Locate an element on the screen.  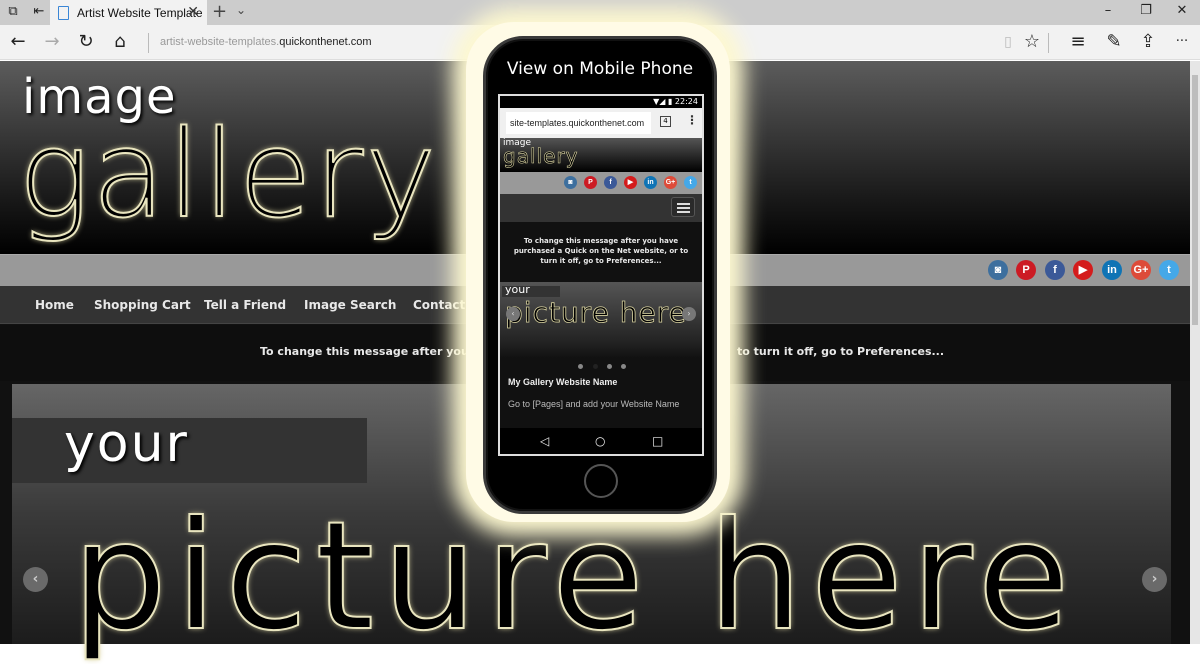
refresh-icon: ↻ is located at coordinates (86, 42).